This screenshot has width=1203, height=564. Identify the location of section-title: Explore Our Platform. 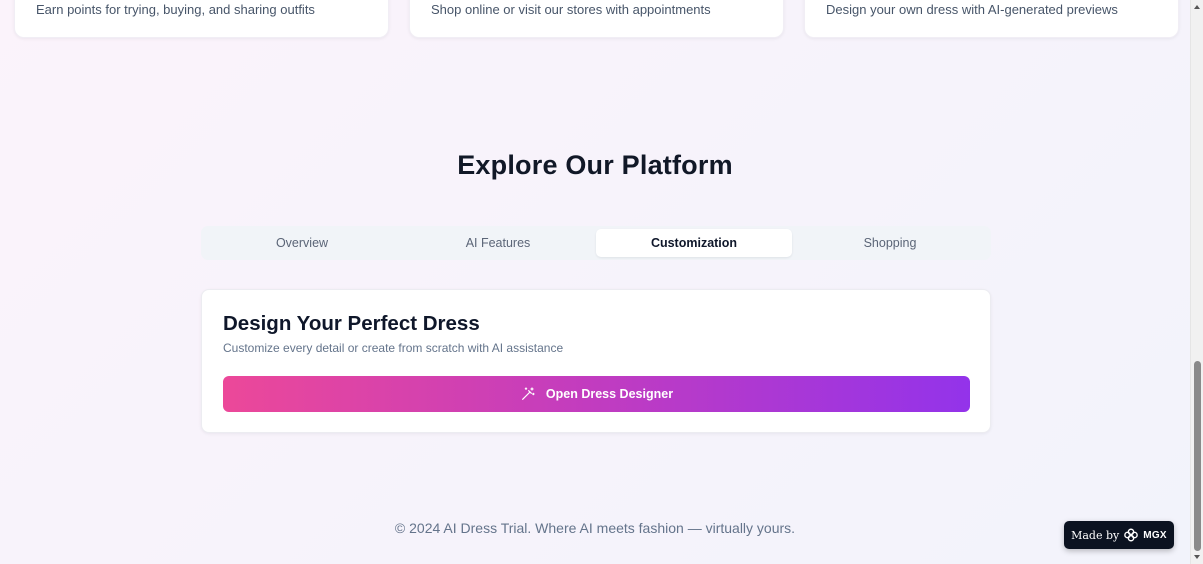
(595, 165).